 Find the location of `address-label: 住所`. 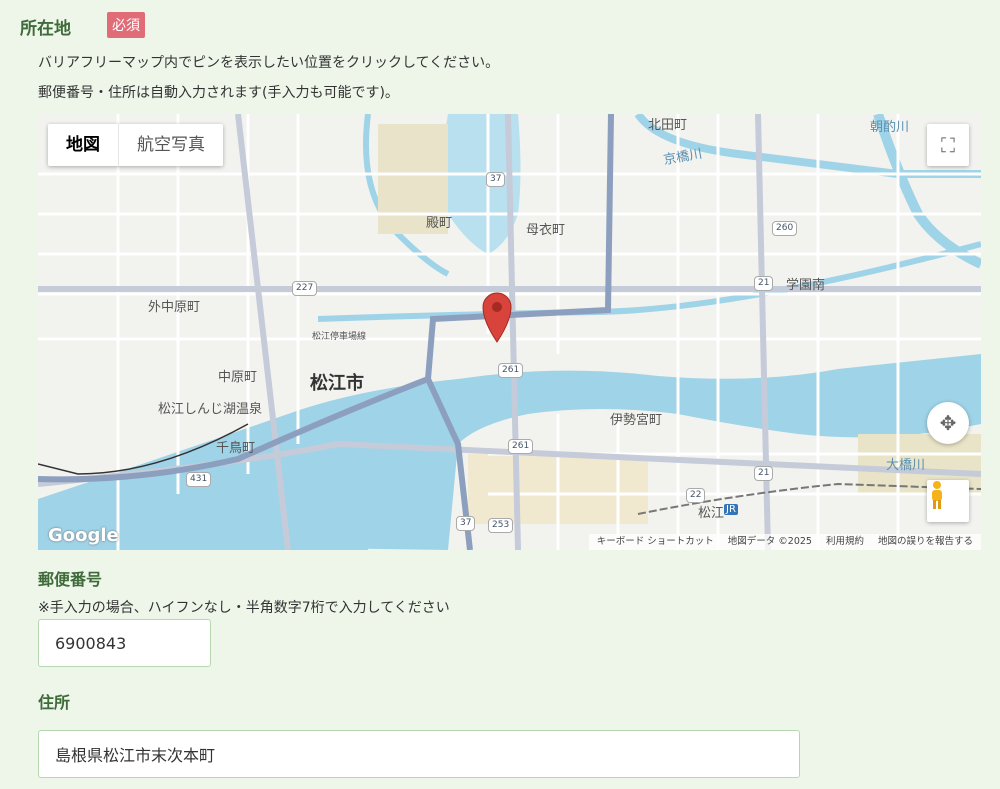

address-label: 住所 is located at coordinates (54, 702).